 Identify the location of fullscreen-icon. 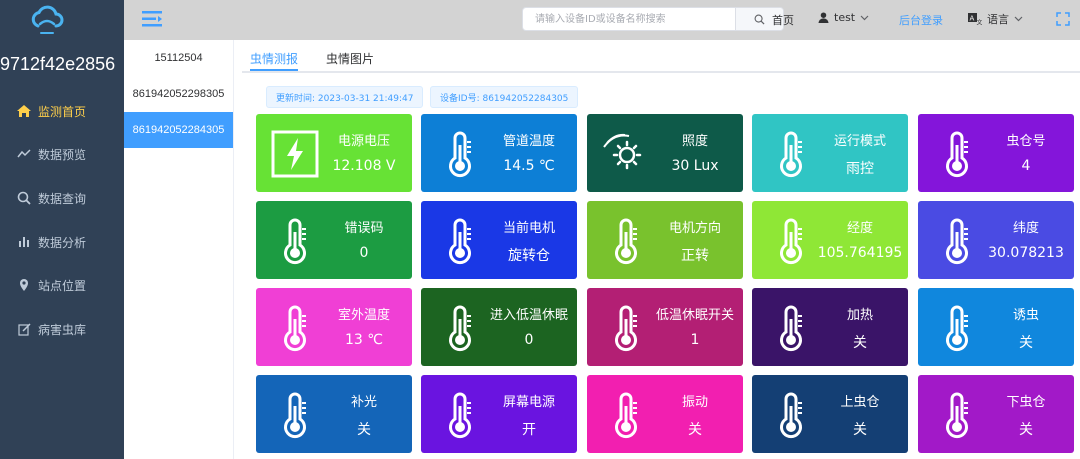
(1063, 19).